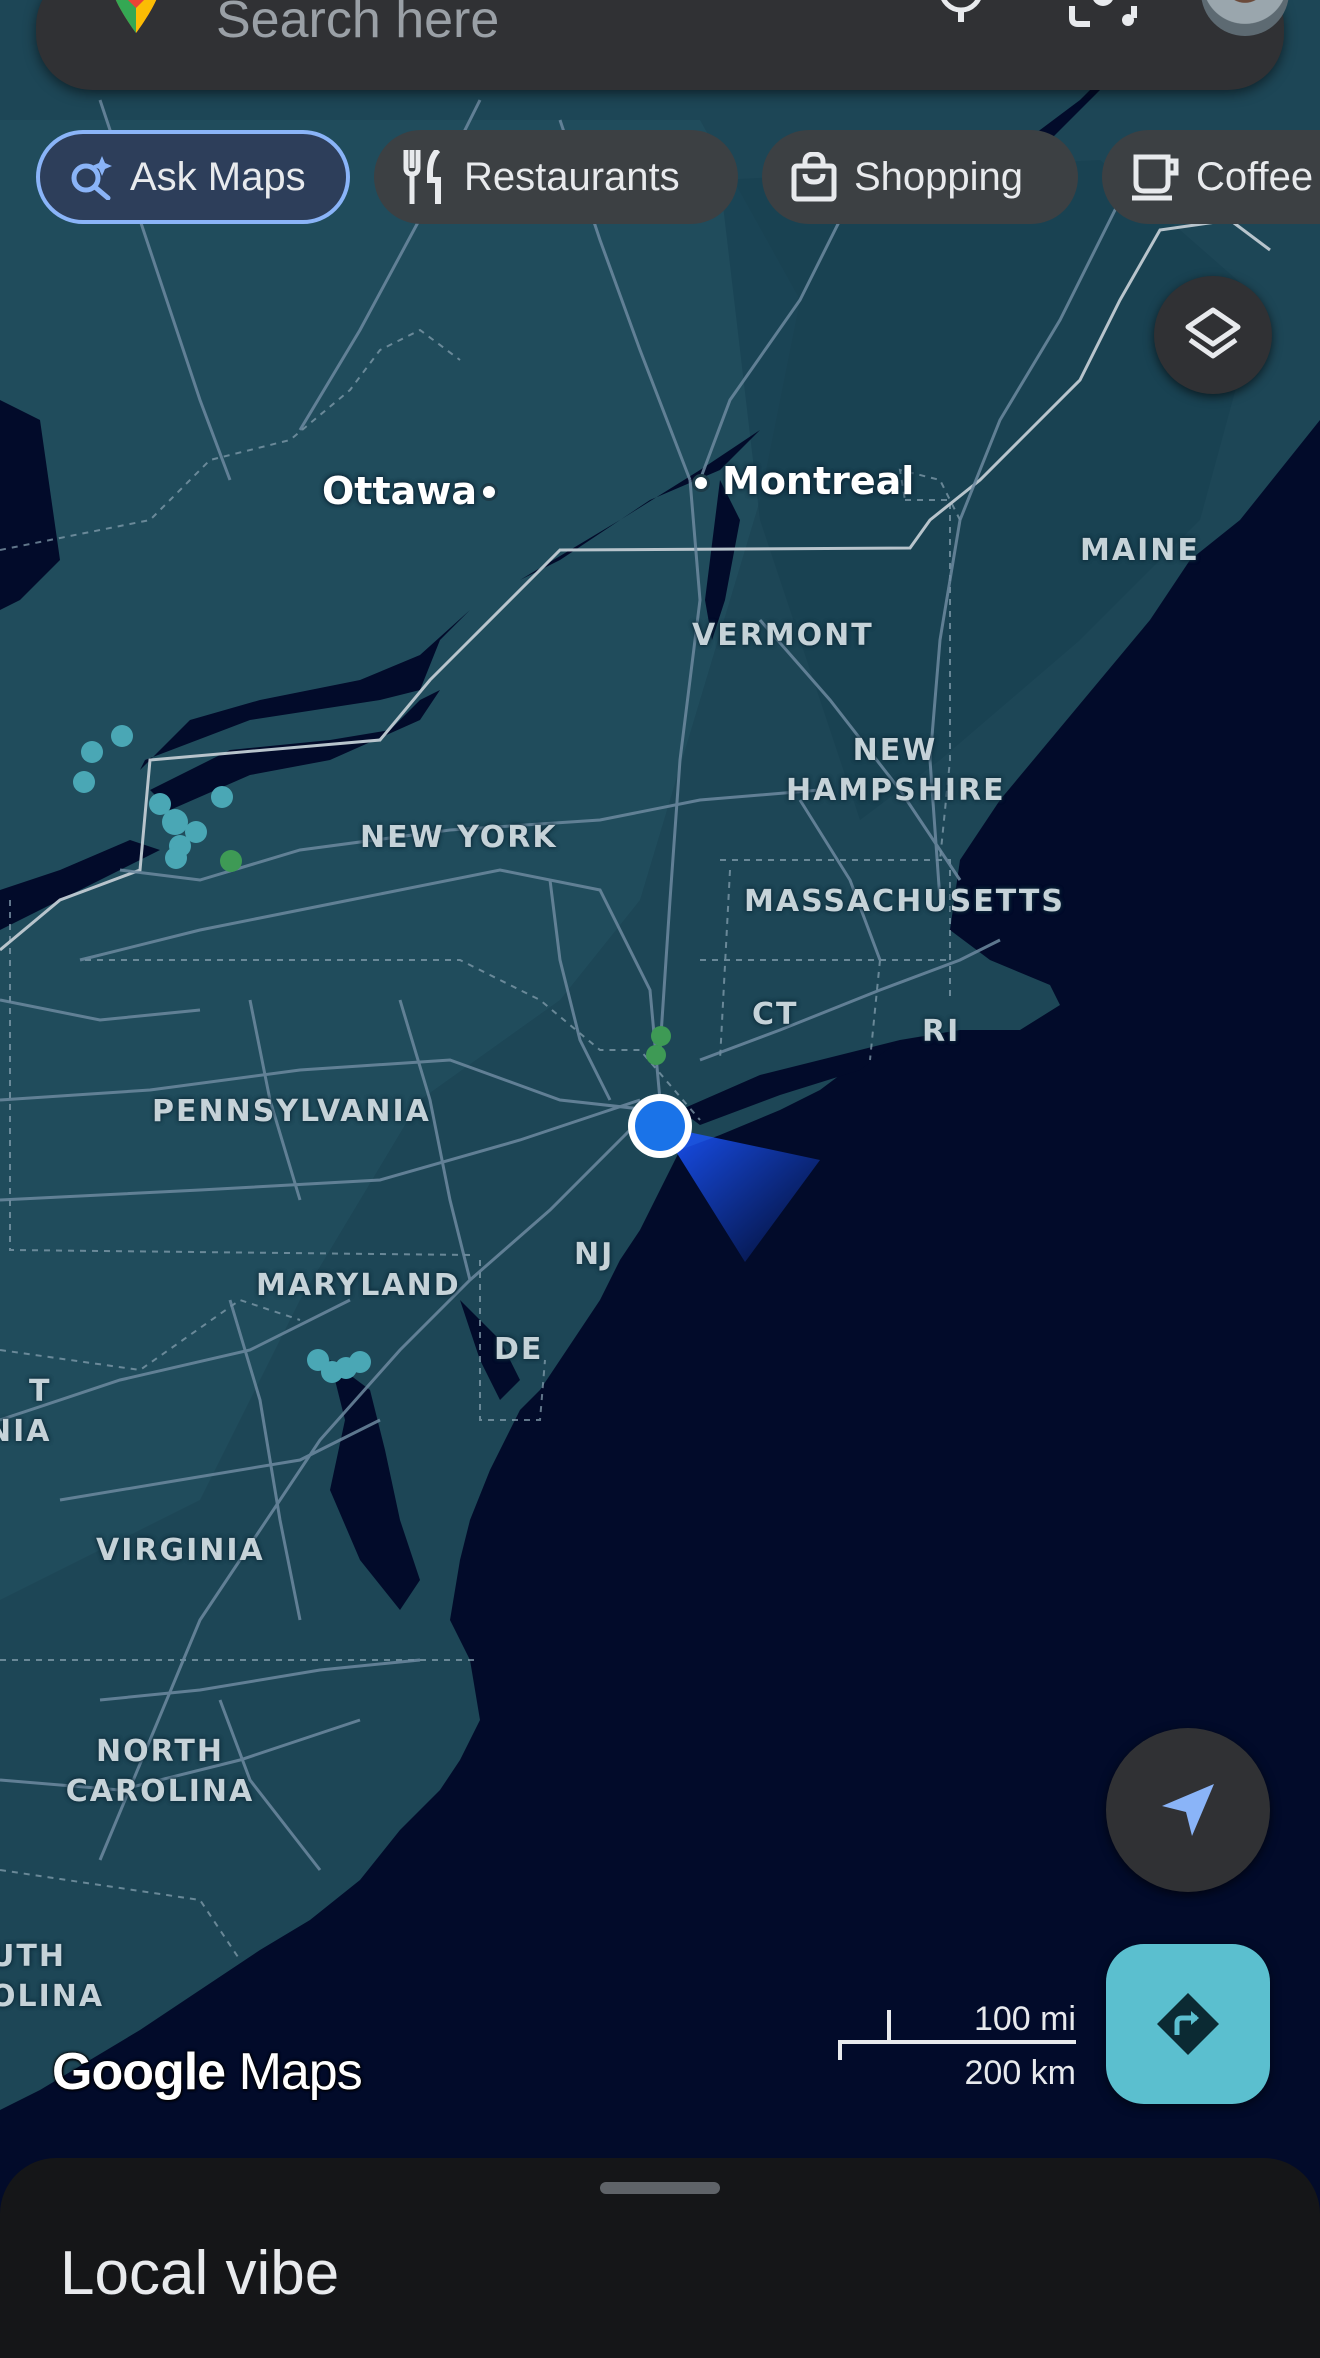 This screenshot has width=1320, height=2358. What do you see at coordinates (939, 176) in the screenshot?
I see `chip-label: Shopping` at bounding box center [939, 176].